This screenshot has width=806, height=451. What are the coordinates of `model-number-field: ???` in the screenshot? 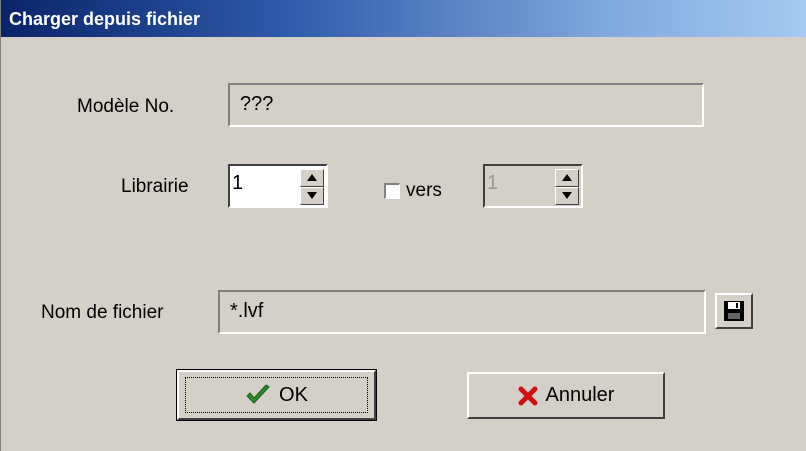 It's located at (466, 105).